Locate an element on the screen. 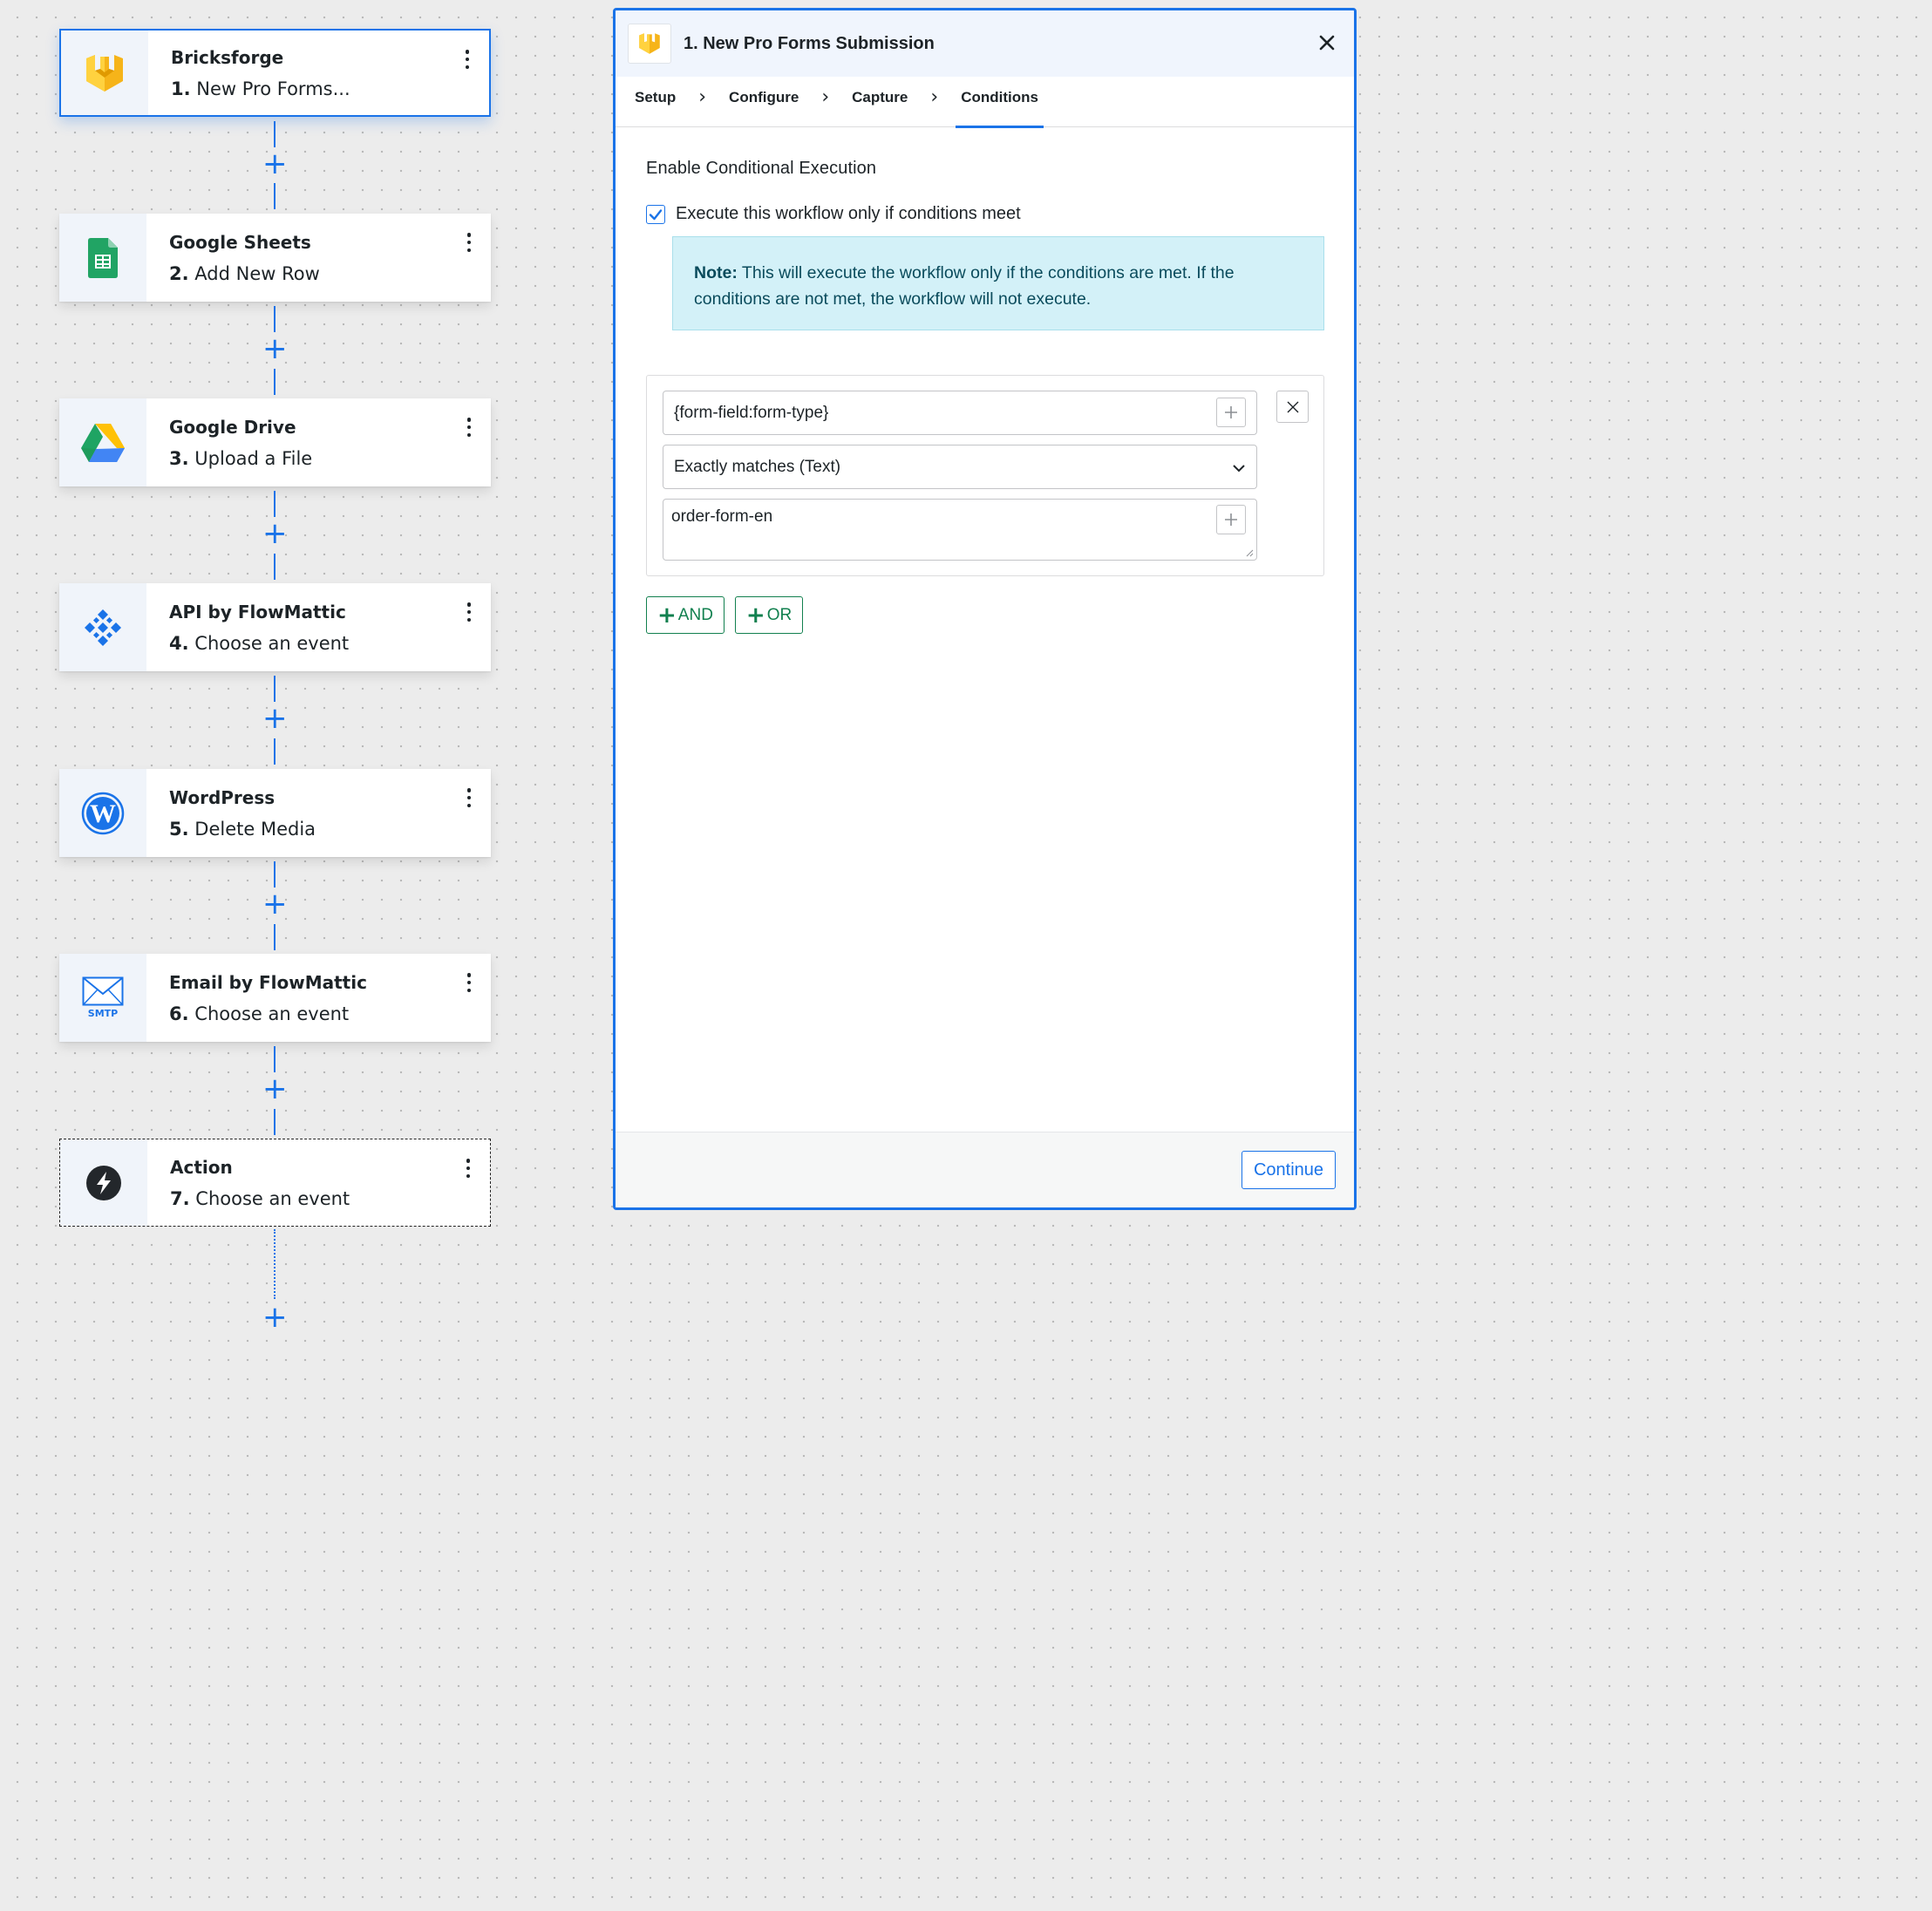 Image resolution: width=1932 pixels, height=1911 pixels. svg-text: W is located at coordinates (103, 813).